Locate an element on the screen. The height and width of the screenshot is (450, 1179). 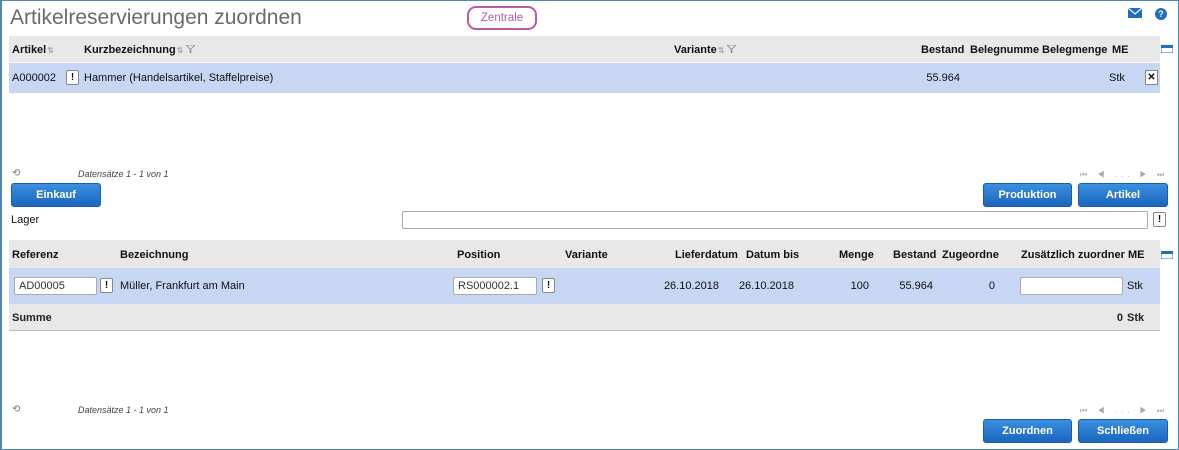
col-artikel: Artikel⇅ is located at coordinates (32, 50).